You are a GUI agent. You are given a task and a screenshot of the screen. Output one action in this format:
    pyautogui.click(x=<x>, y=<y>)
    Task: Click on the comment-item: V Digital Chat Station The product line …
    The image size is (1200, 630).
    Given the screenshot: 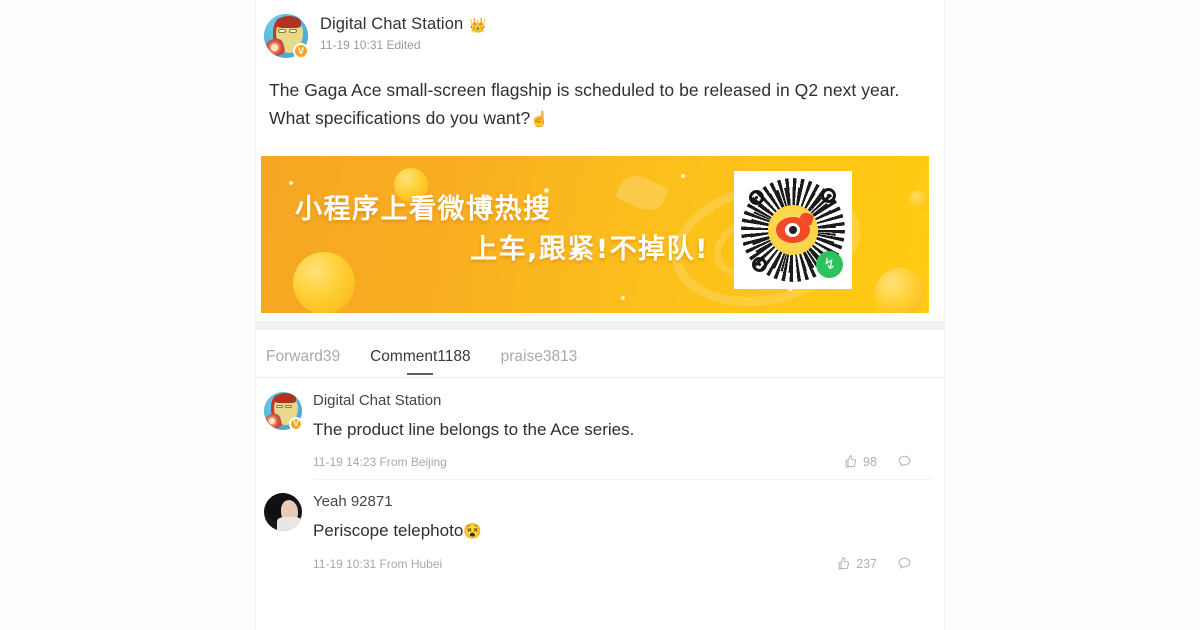 What is the action you would take?
    pyautogui.click(x=600, y=428)
    